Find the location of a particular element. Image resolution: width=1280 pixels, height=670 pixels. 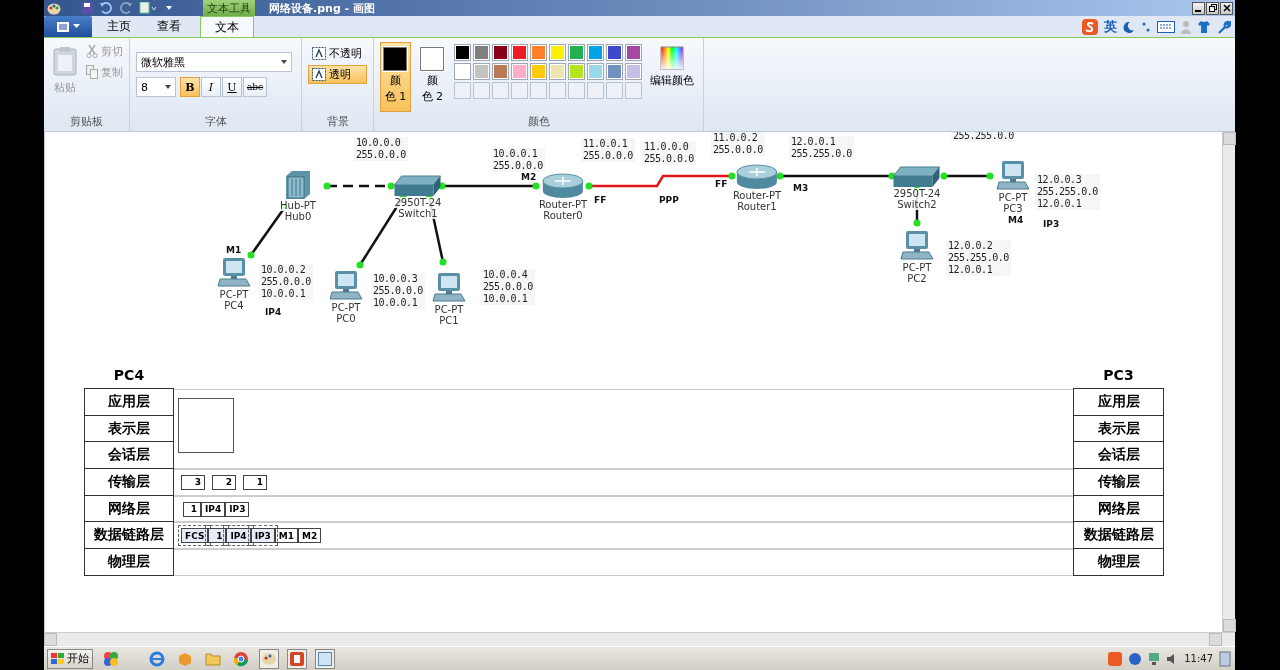

device-model: Hub-PT is located at coordinates (298, 205).